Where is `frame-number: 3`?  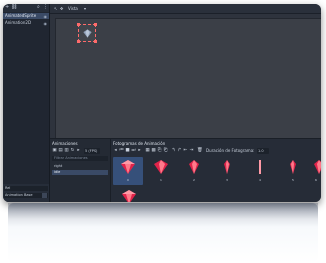 frame-number: 3 is located at coordinates (227, 180).